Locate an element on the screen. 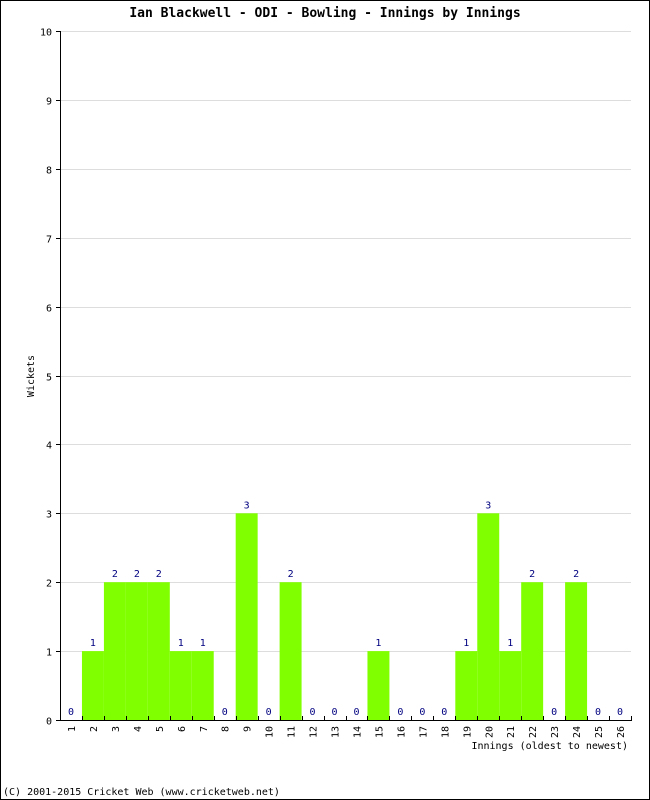 The width and height of the screenshot is (650, 800). y-tick-label: 5 is located at coordinates (49, 378).